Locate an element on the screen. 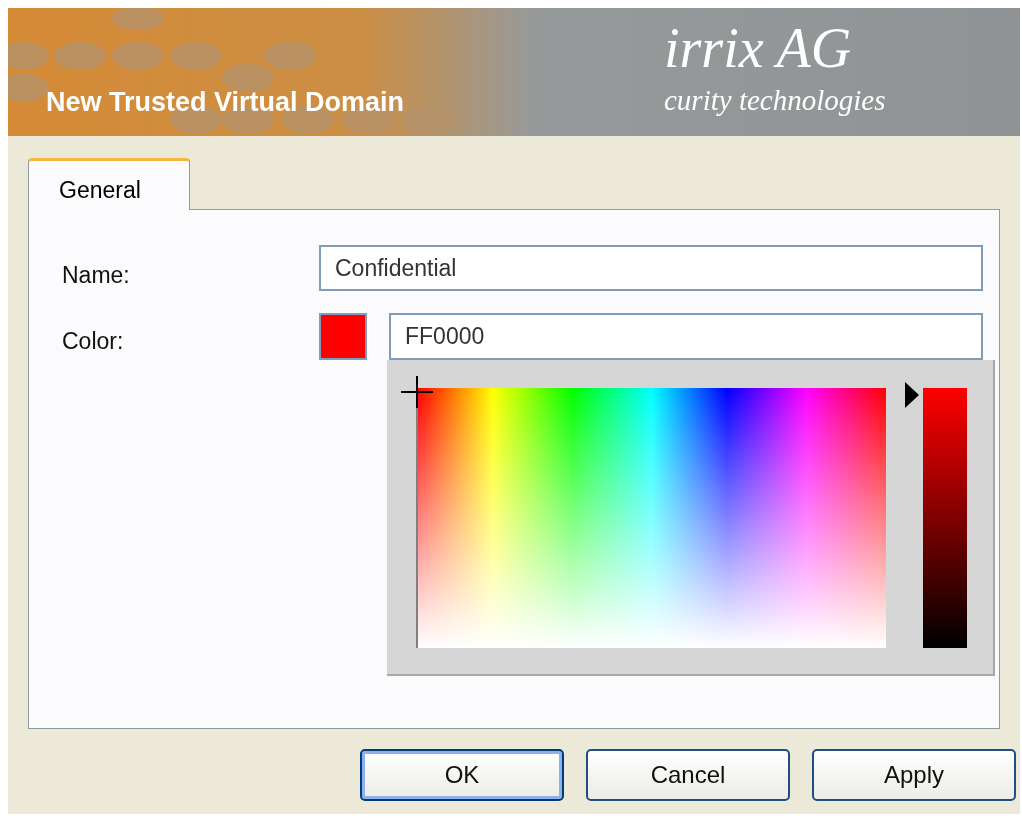 This screenshot has height=820, width=1022. dialog-title: New Trusted Virtual Domain is located at coordinates (225, 102).